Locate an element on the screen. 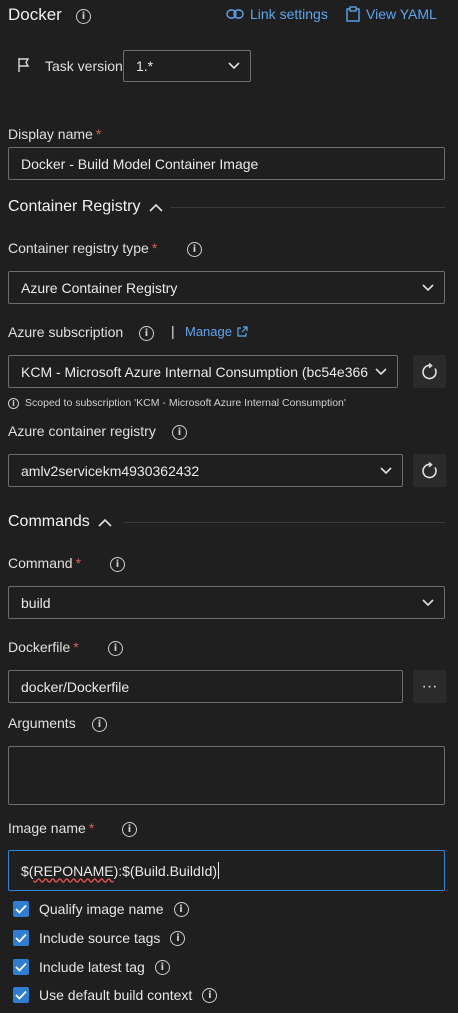 This screenshot has height=1013, width=458. arguments-textarea is located at coordinates (226, 775).